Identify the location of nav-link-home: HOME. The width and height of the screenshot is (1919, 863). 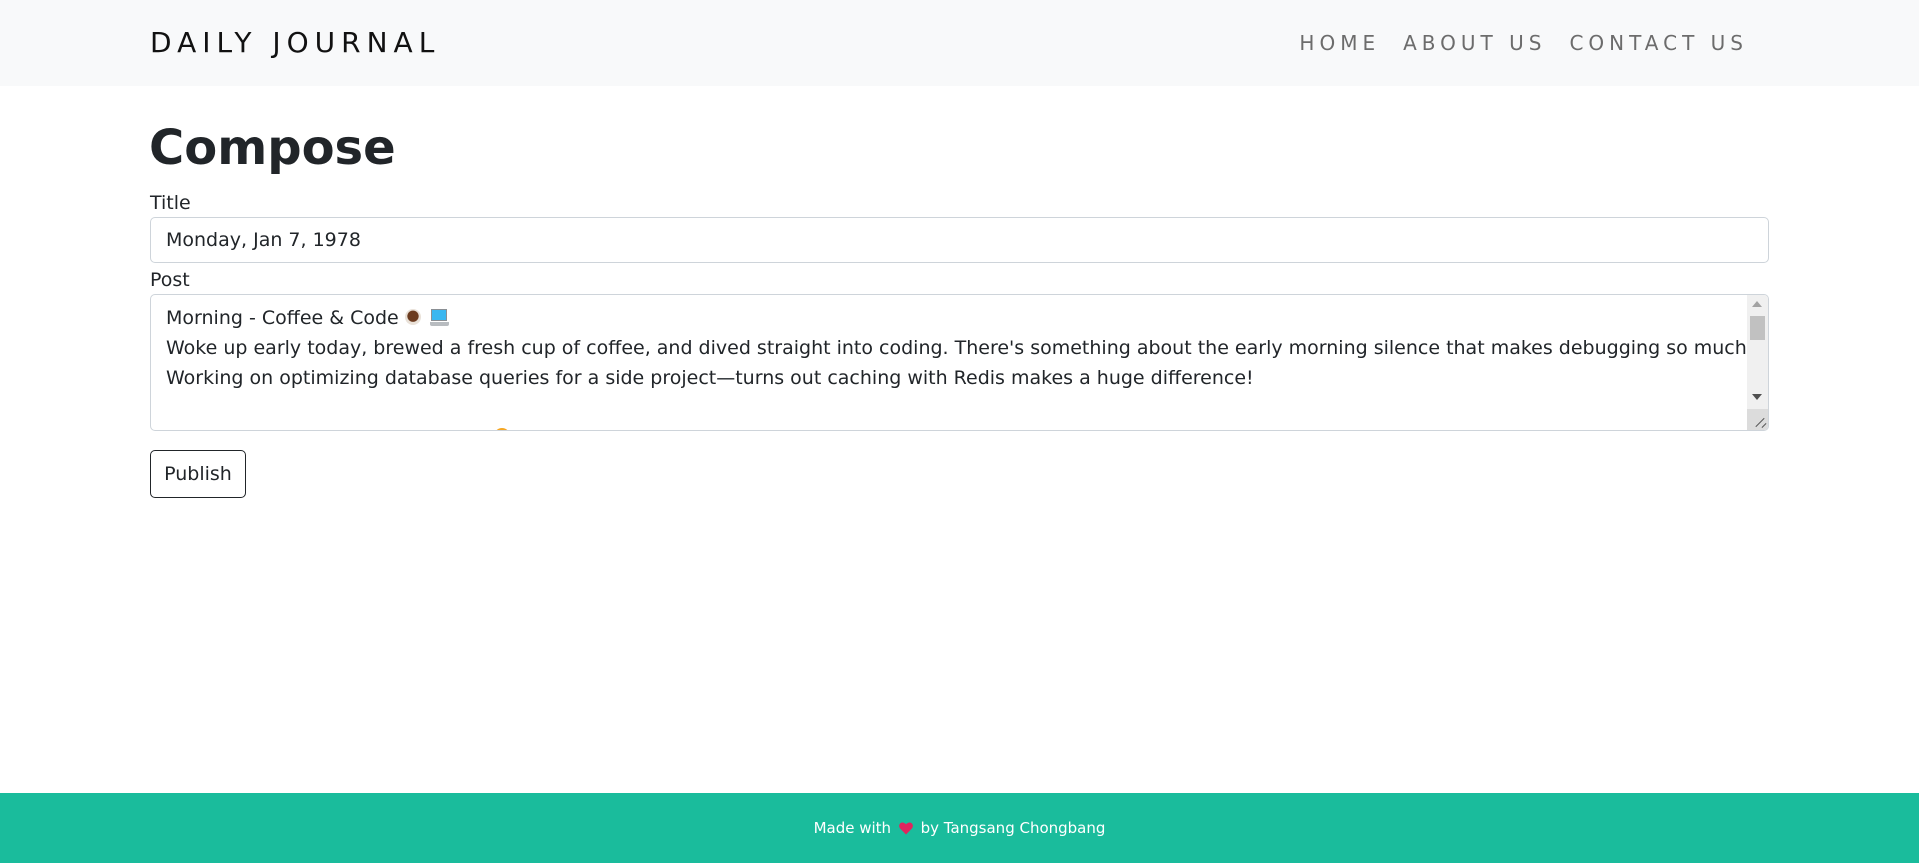
(1339, 43).